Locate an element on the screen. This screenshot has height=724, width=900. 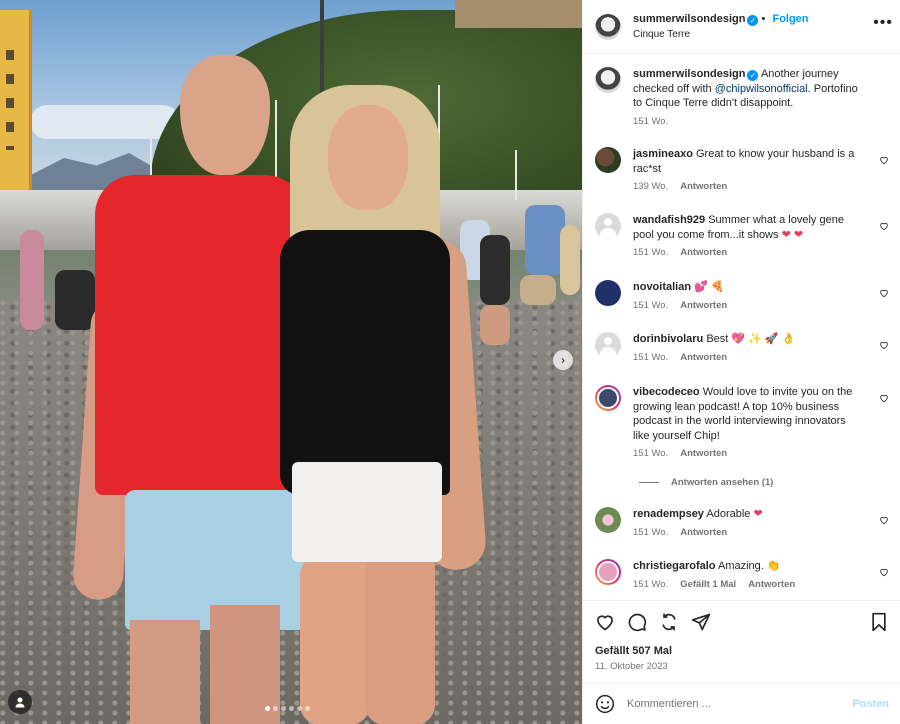
share-icon is located at coordinates (669, 622).